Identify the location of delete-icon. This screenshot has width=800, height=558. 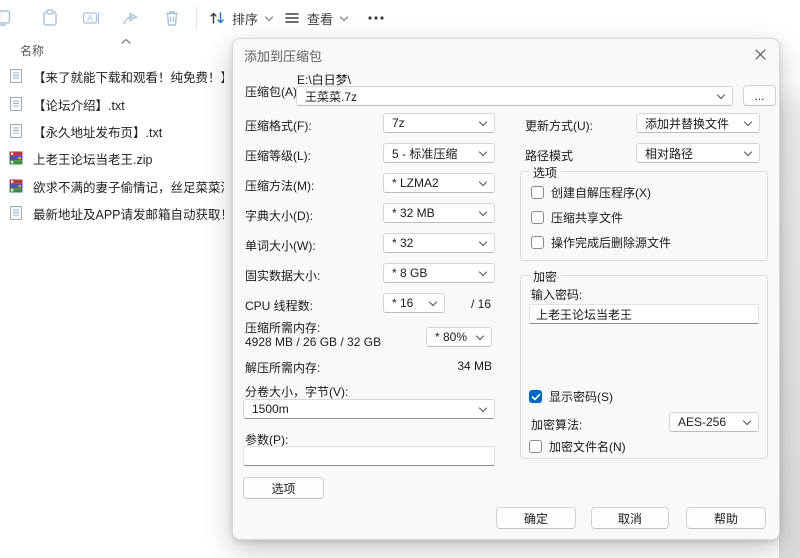
(172, 18).